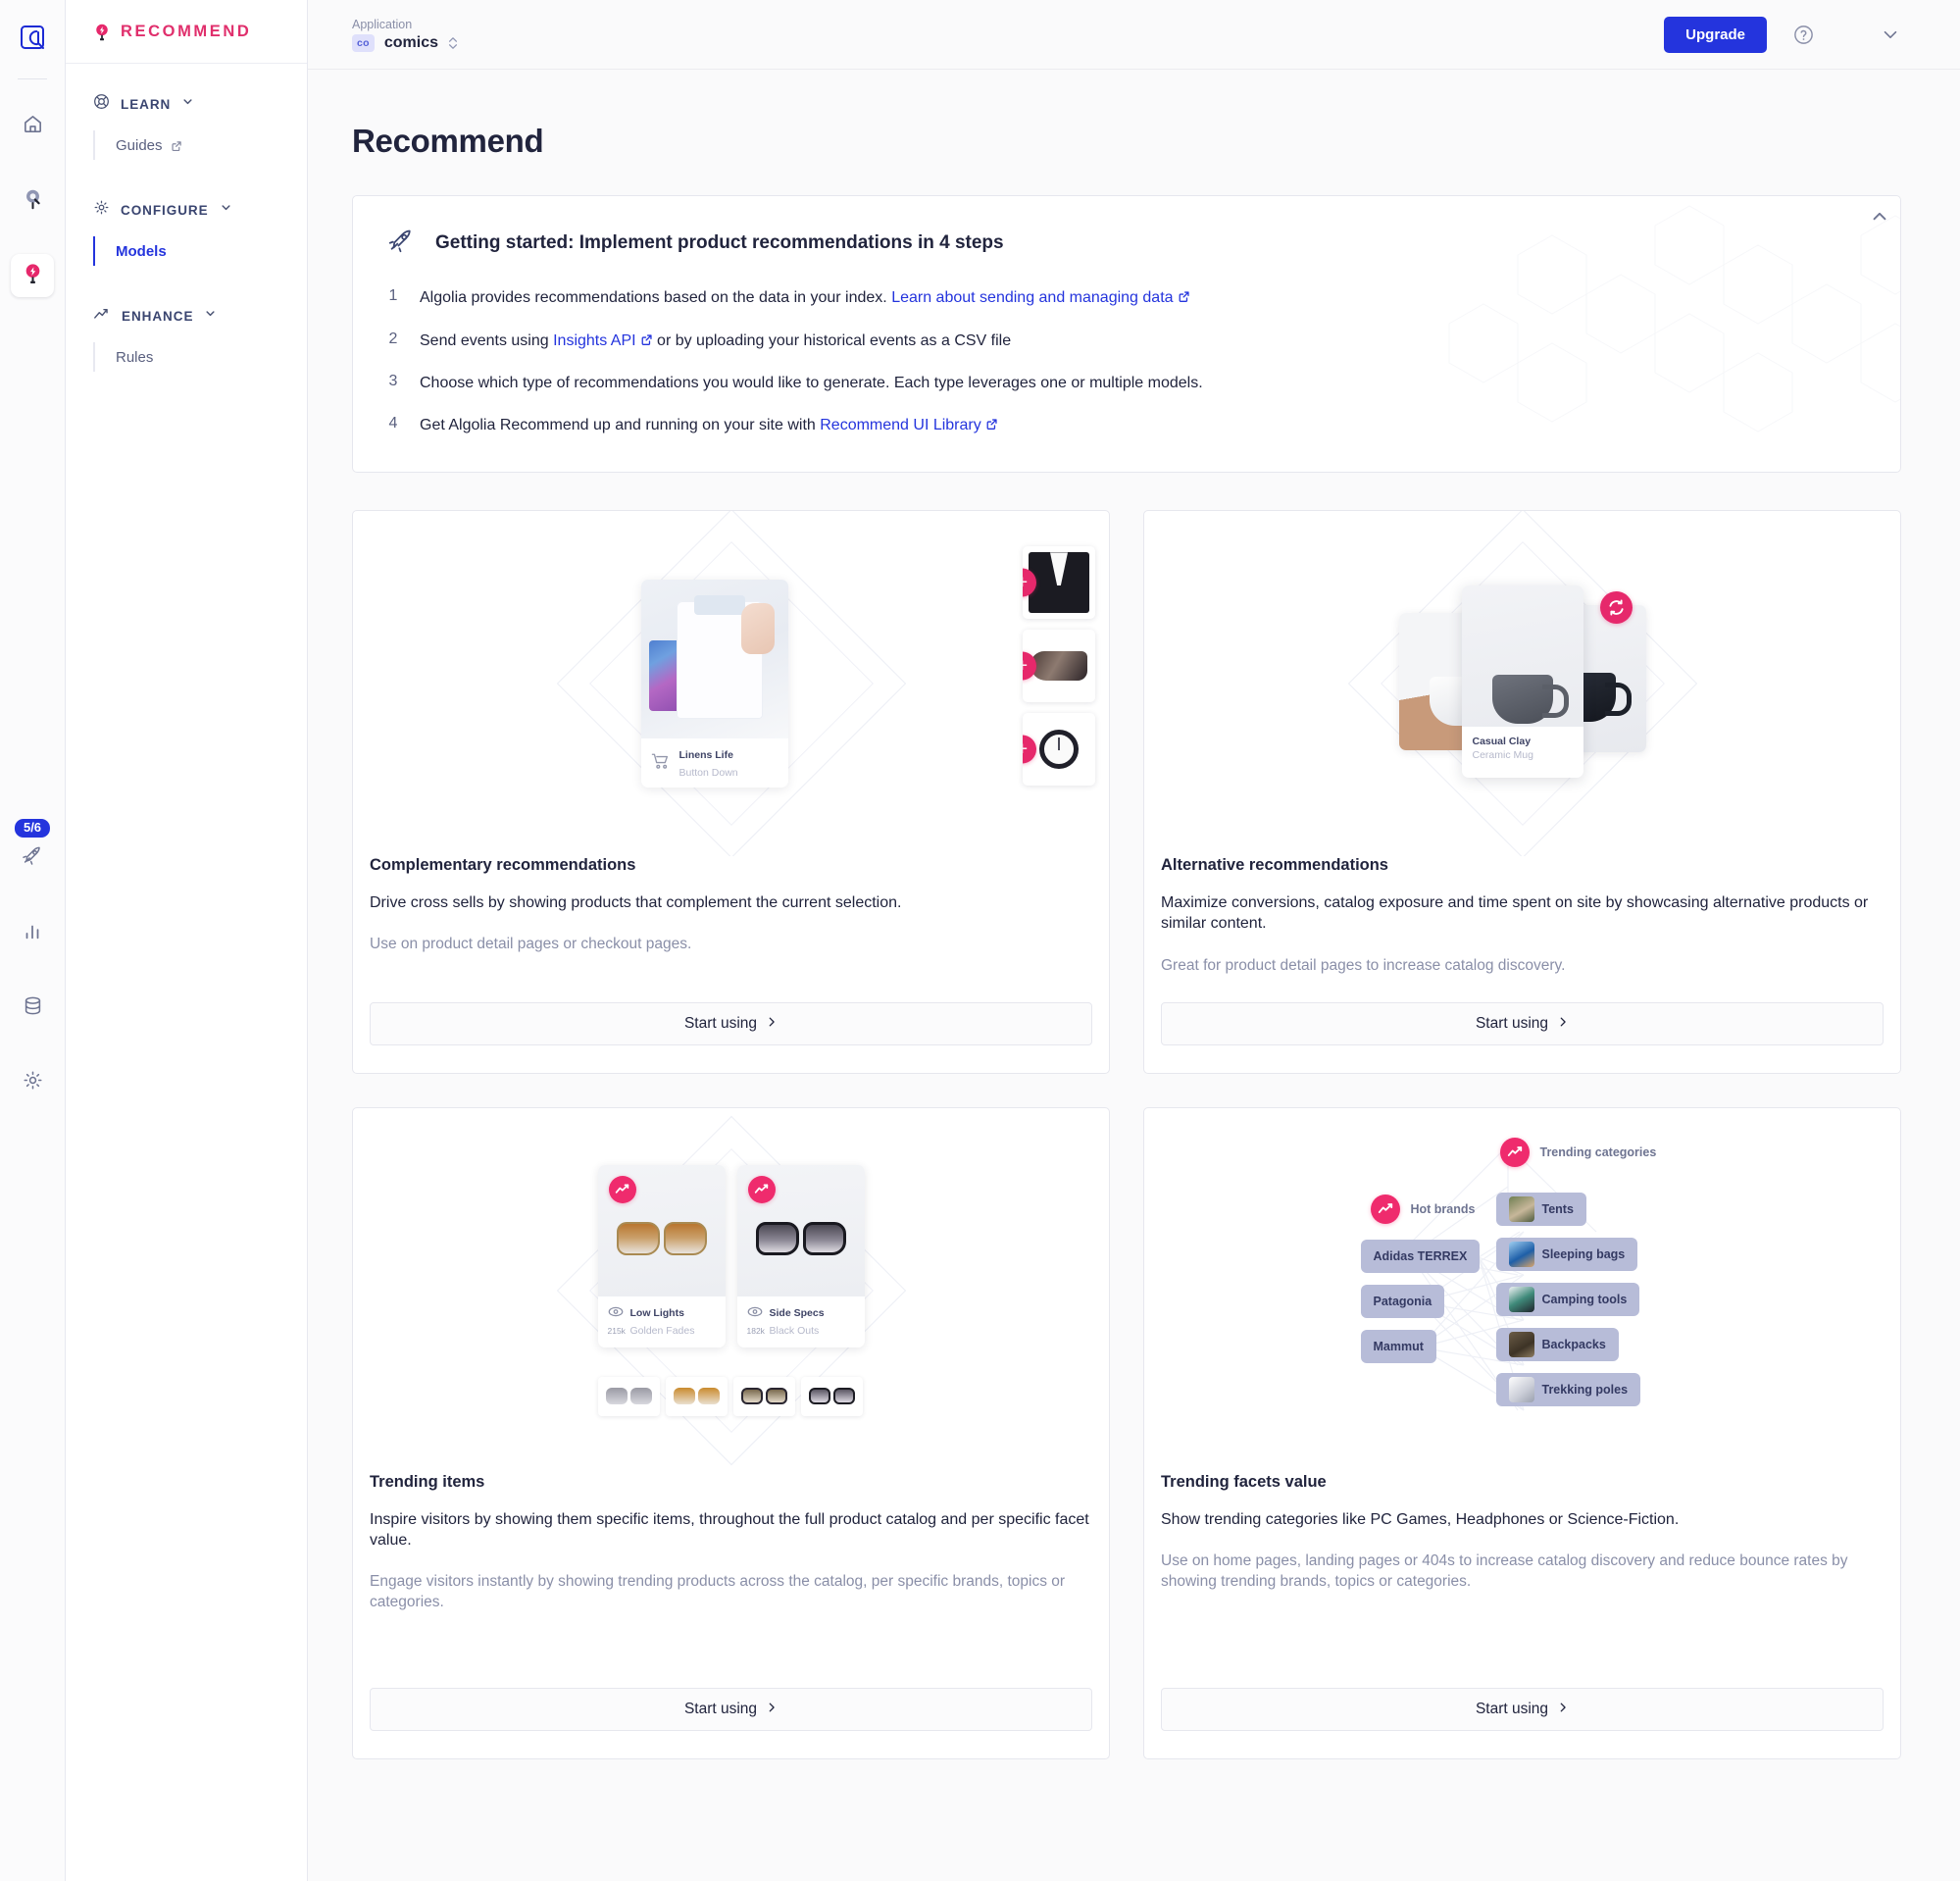 The width and height of the screenshot is (1960, 1881). Describe the element at coordinates (1557, 1344) in the screenshot. I see `facet-pill-category: Backpacks` at that location.